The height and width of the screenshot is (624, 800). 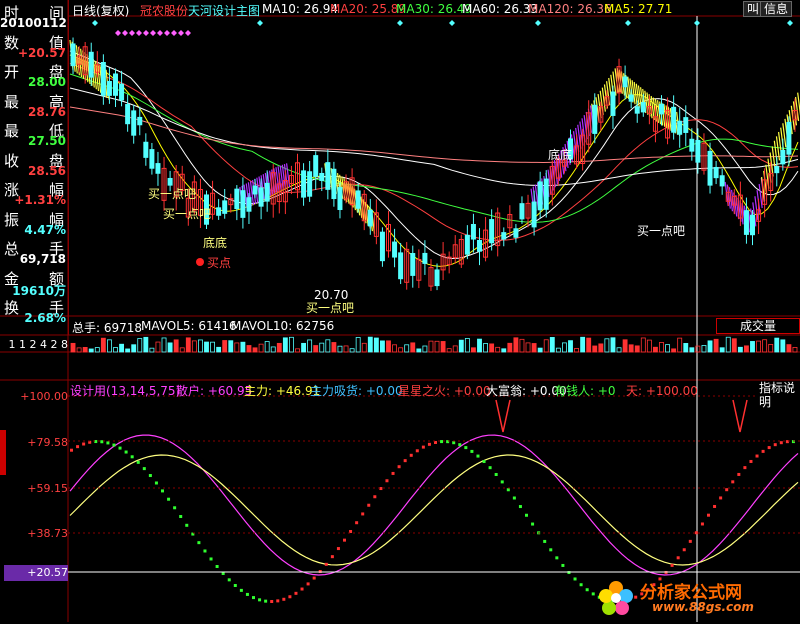 I want to click on annotation-buy-1: 买一点吧, so click(x=172, y=194).